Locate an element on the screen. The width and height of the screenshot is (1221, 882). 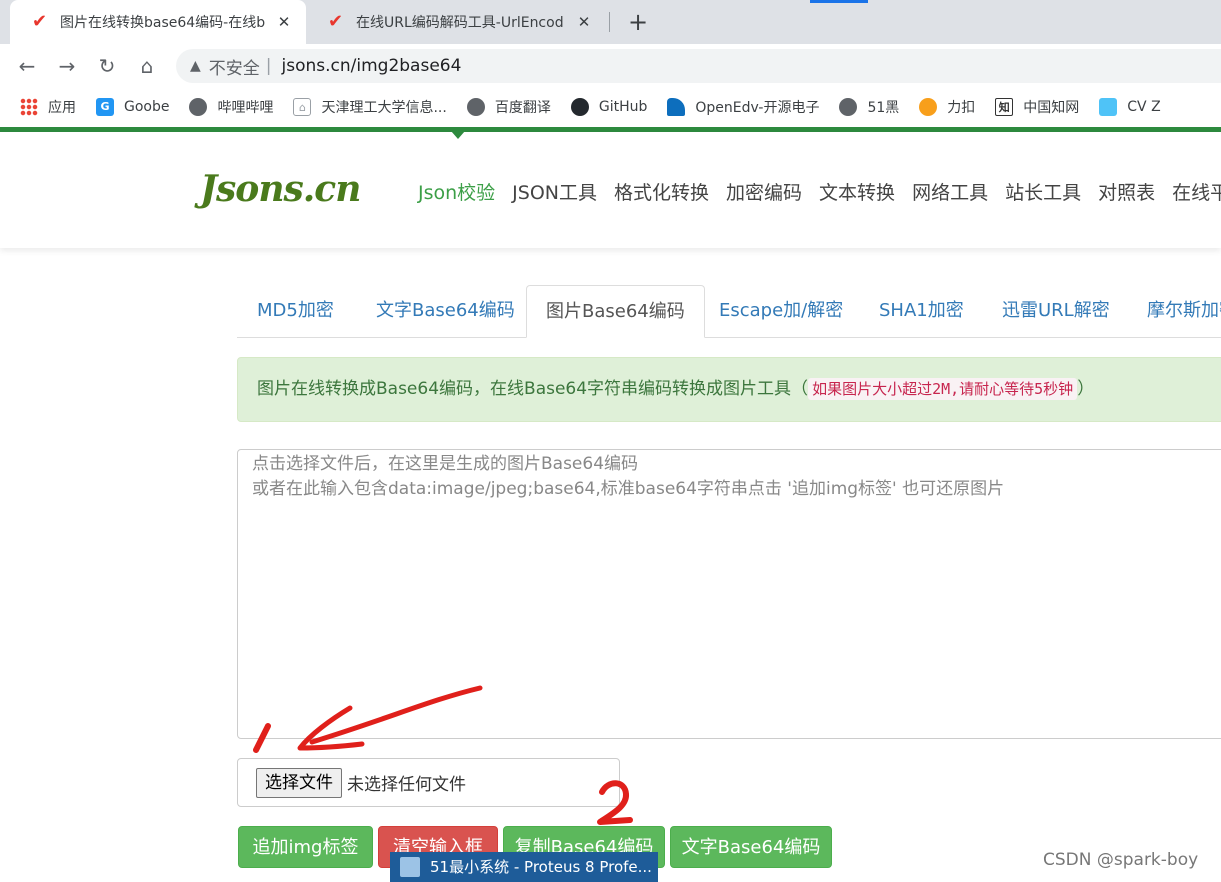
site-logo: Jsons.cn is located at coordinates (280, 189).